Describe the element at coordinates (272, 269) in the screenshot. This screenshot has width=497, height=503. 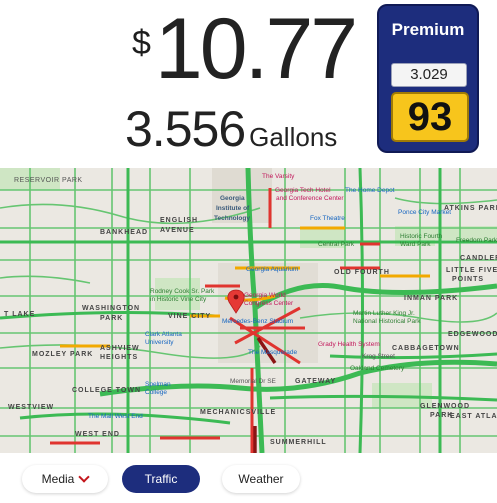
I see `svg-text: Georgia Aquarium` at that location.